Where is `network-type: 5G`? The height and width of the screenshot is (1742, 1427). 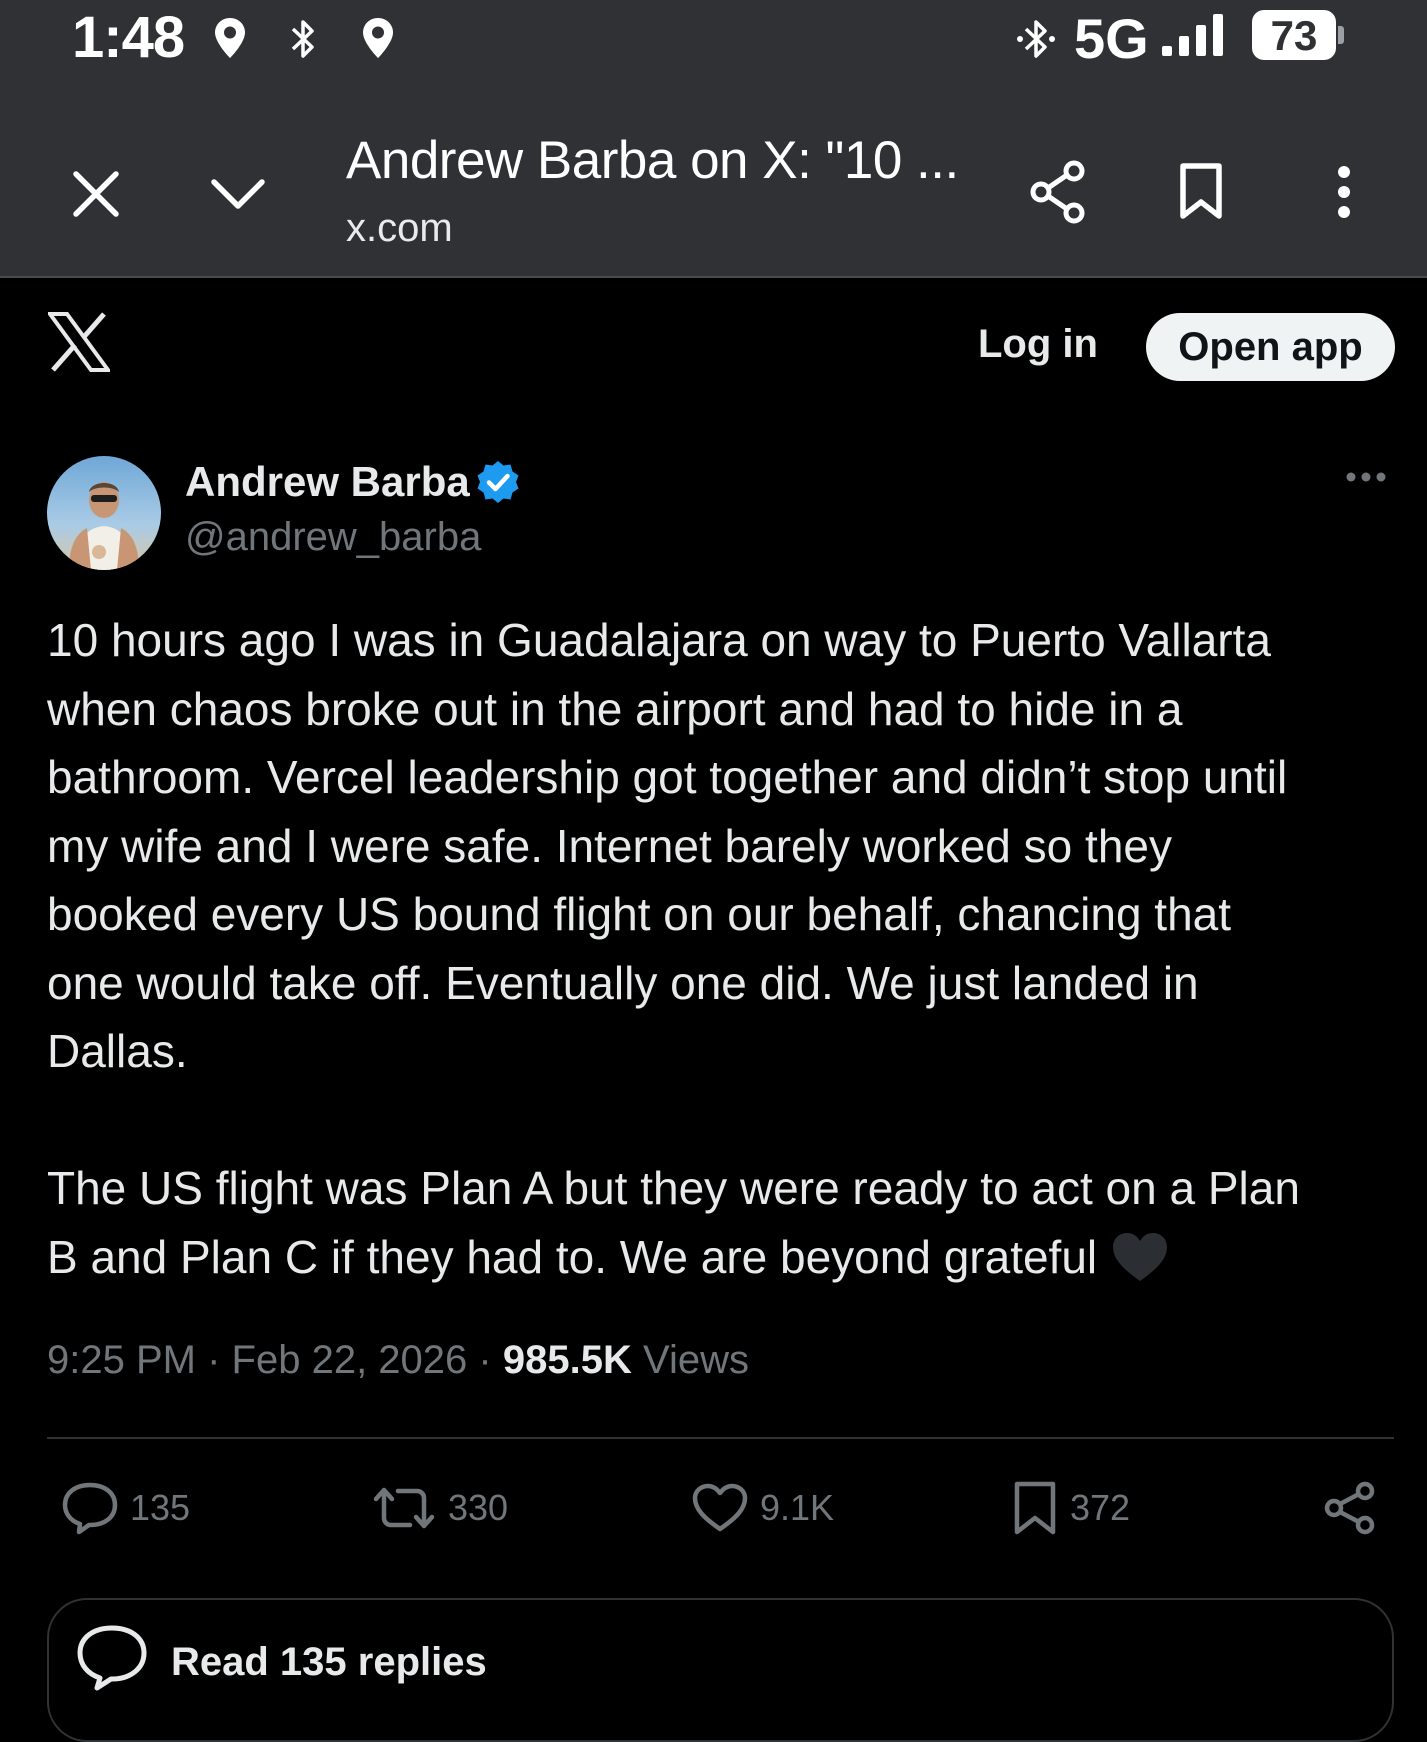
network-type: 5G is located at coordinates (1111, 38).